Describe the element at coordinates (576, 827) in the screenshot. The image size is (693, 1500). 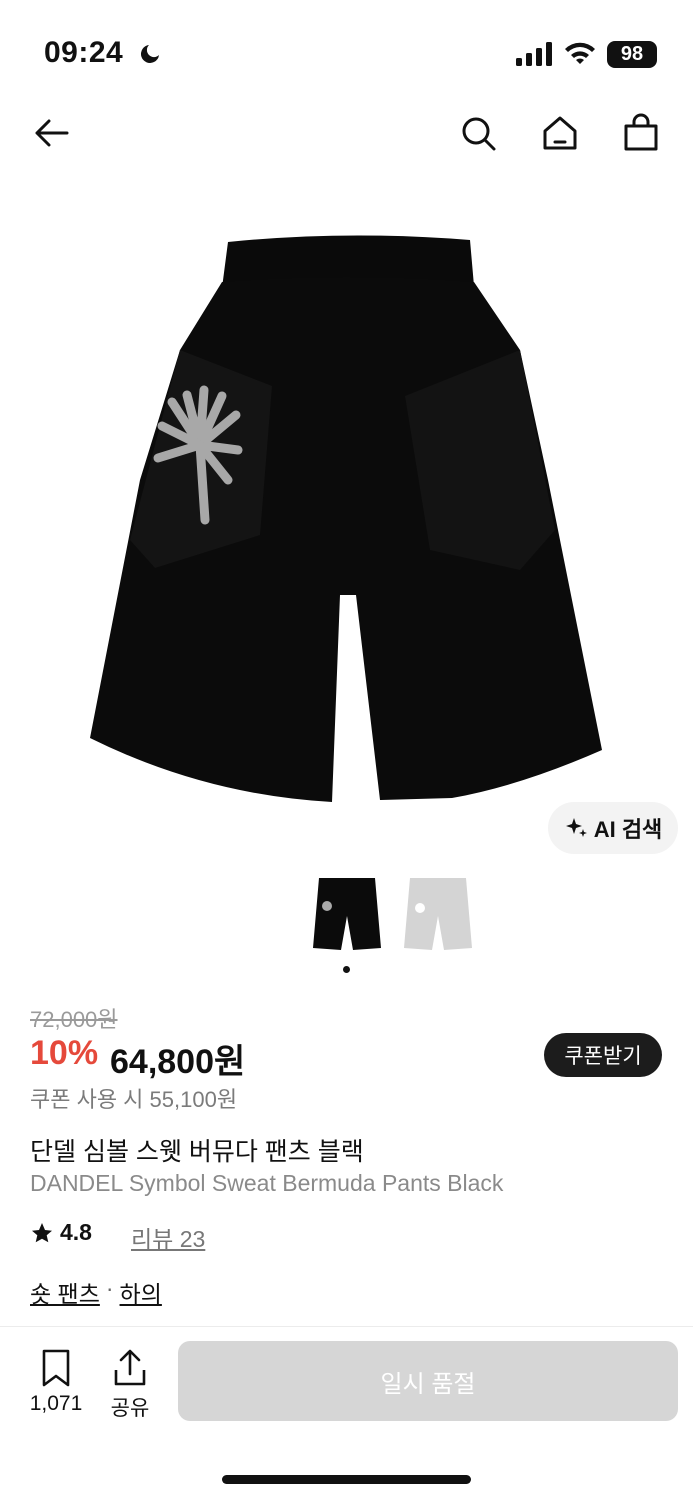
I see `sparkle-icon` at that location.